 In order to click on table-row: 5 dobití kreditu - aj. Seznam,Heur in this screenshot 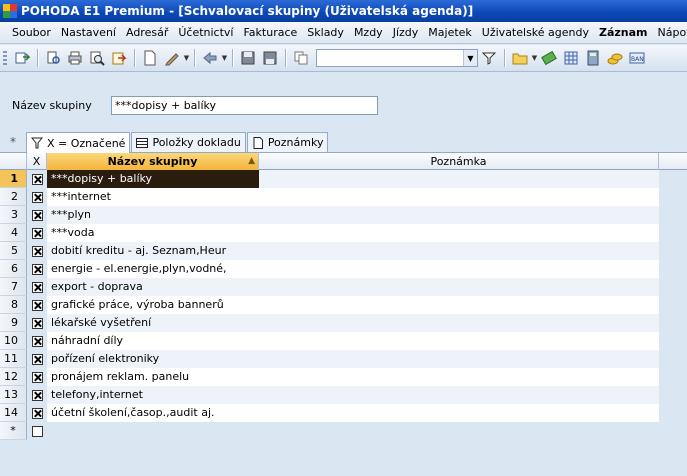, I will do `click(343, 251)`.